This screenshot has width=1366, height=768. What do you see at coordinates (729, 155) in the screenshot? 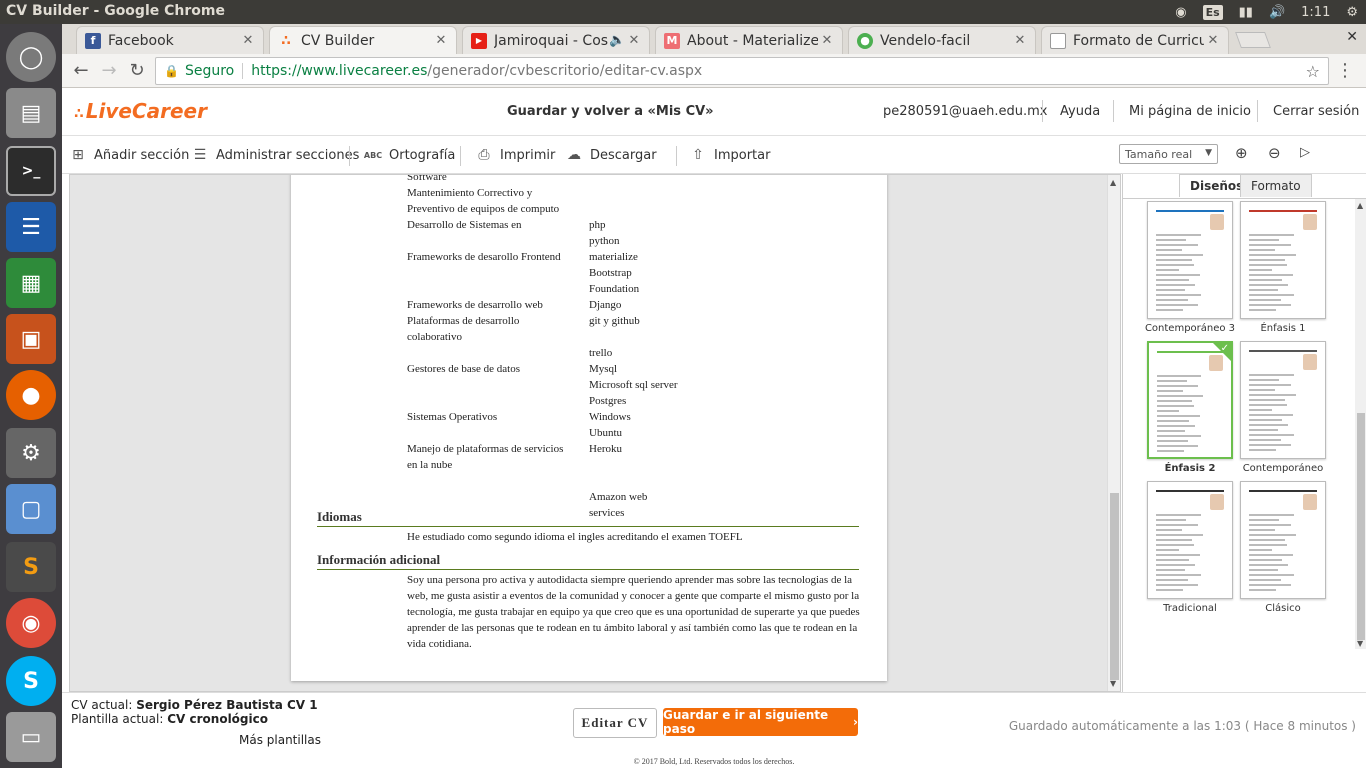
I see `import-button: ⇧ Importar` at bounding box center [729, 155].